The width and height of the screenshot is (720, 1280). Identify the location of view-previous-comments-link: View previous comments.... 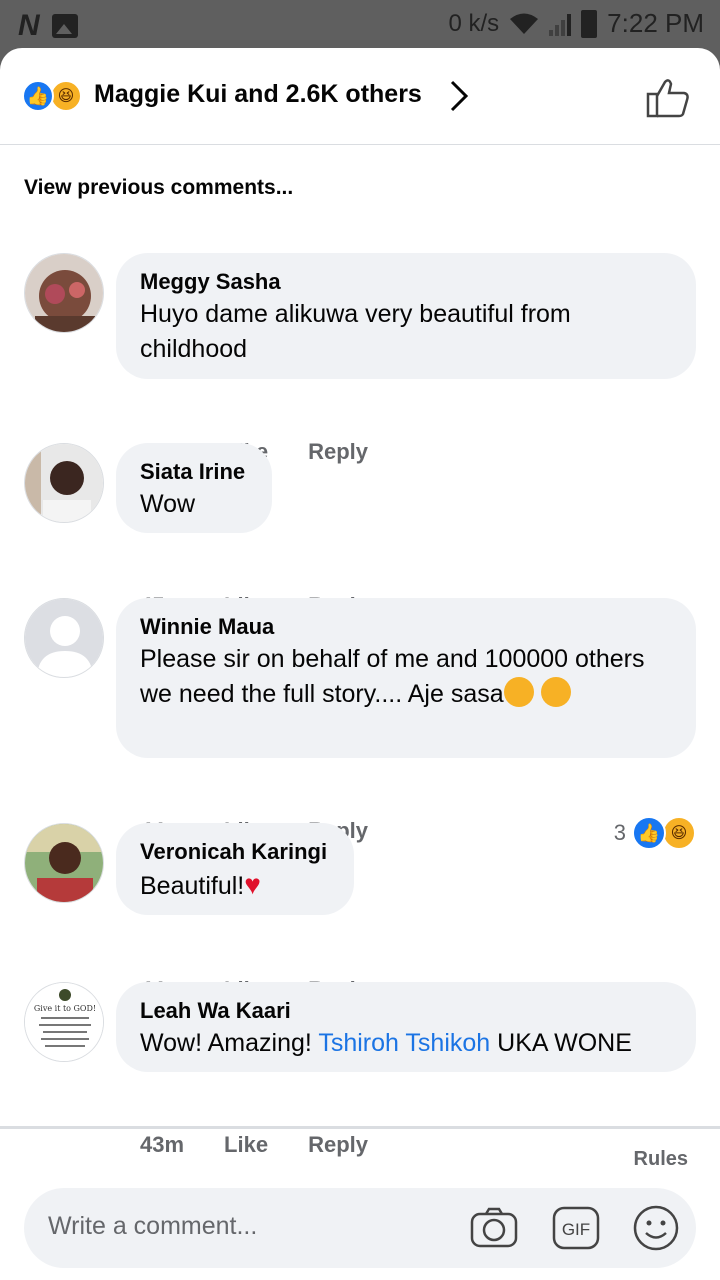
(158, 188).